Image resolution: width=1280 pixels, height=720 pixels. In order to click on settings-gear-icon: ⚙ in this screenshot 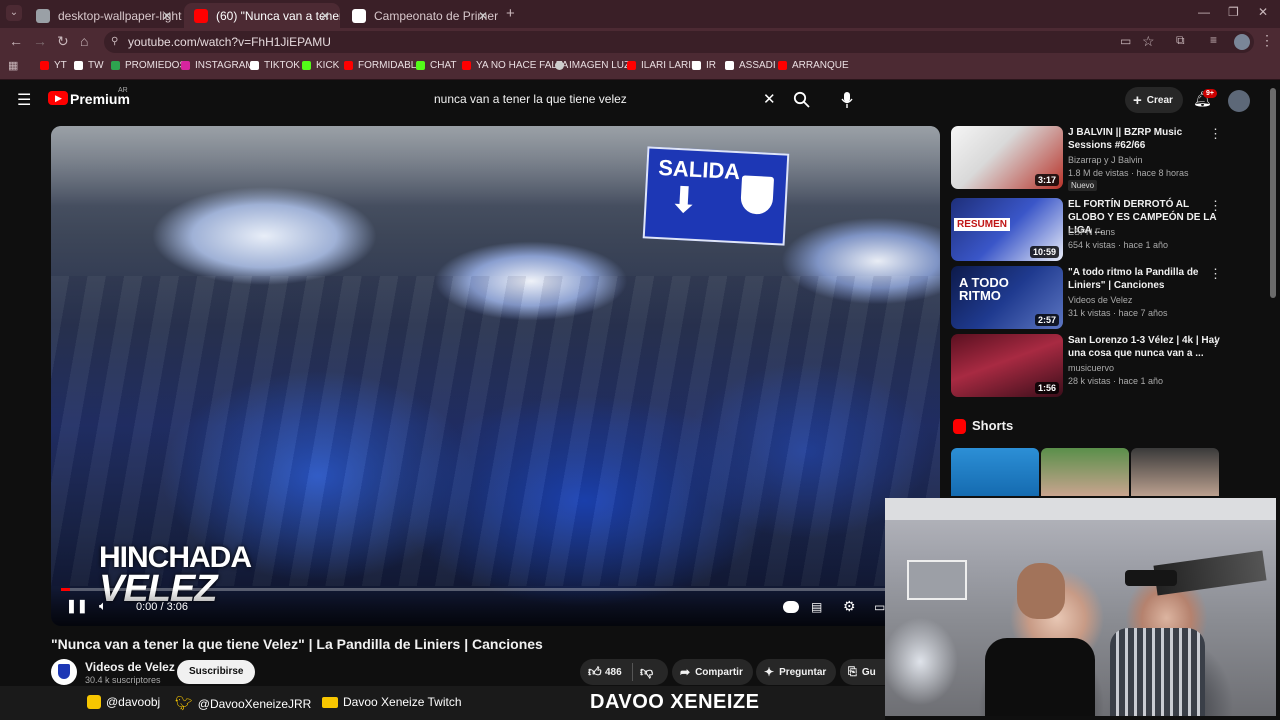, I will do `click(849, 606)`.